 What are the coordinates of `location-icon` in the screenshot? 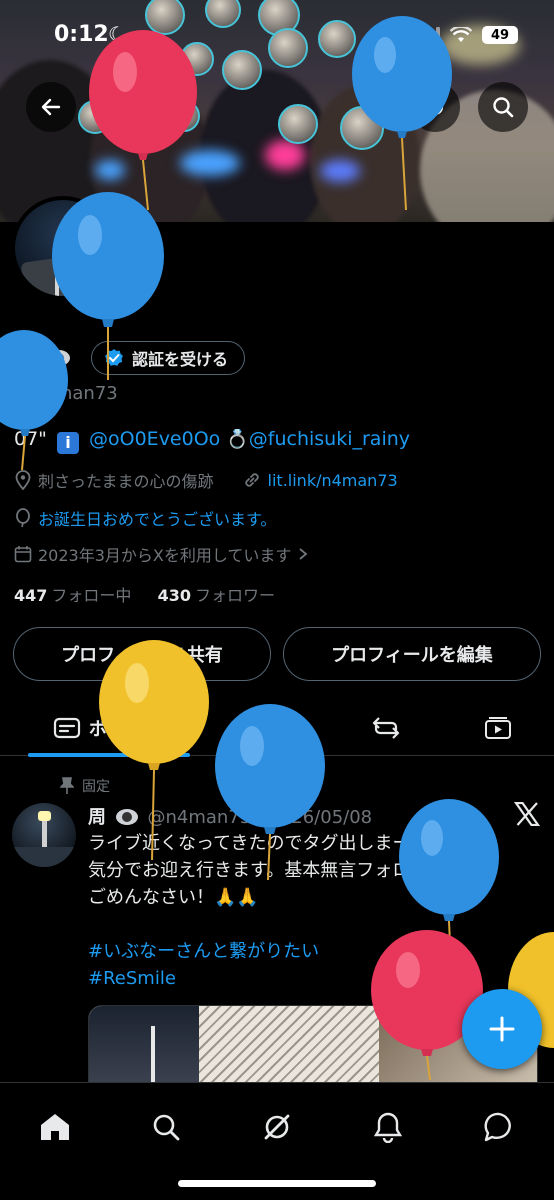 It's located at (23, 480).